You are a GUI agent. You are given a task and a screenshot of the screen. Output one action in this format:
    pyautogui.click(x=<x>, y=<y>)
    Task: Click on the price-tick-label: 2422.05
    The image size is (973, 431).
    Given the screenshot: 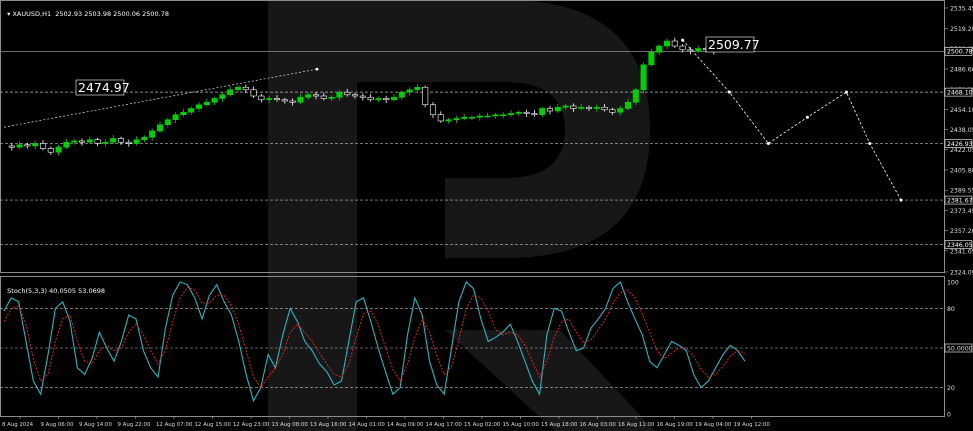 What is the action you would take?
    pyautogui.click(x=961, y=150)
    